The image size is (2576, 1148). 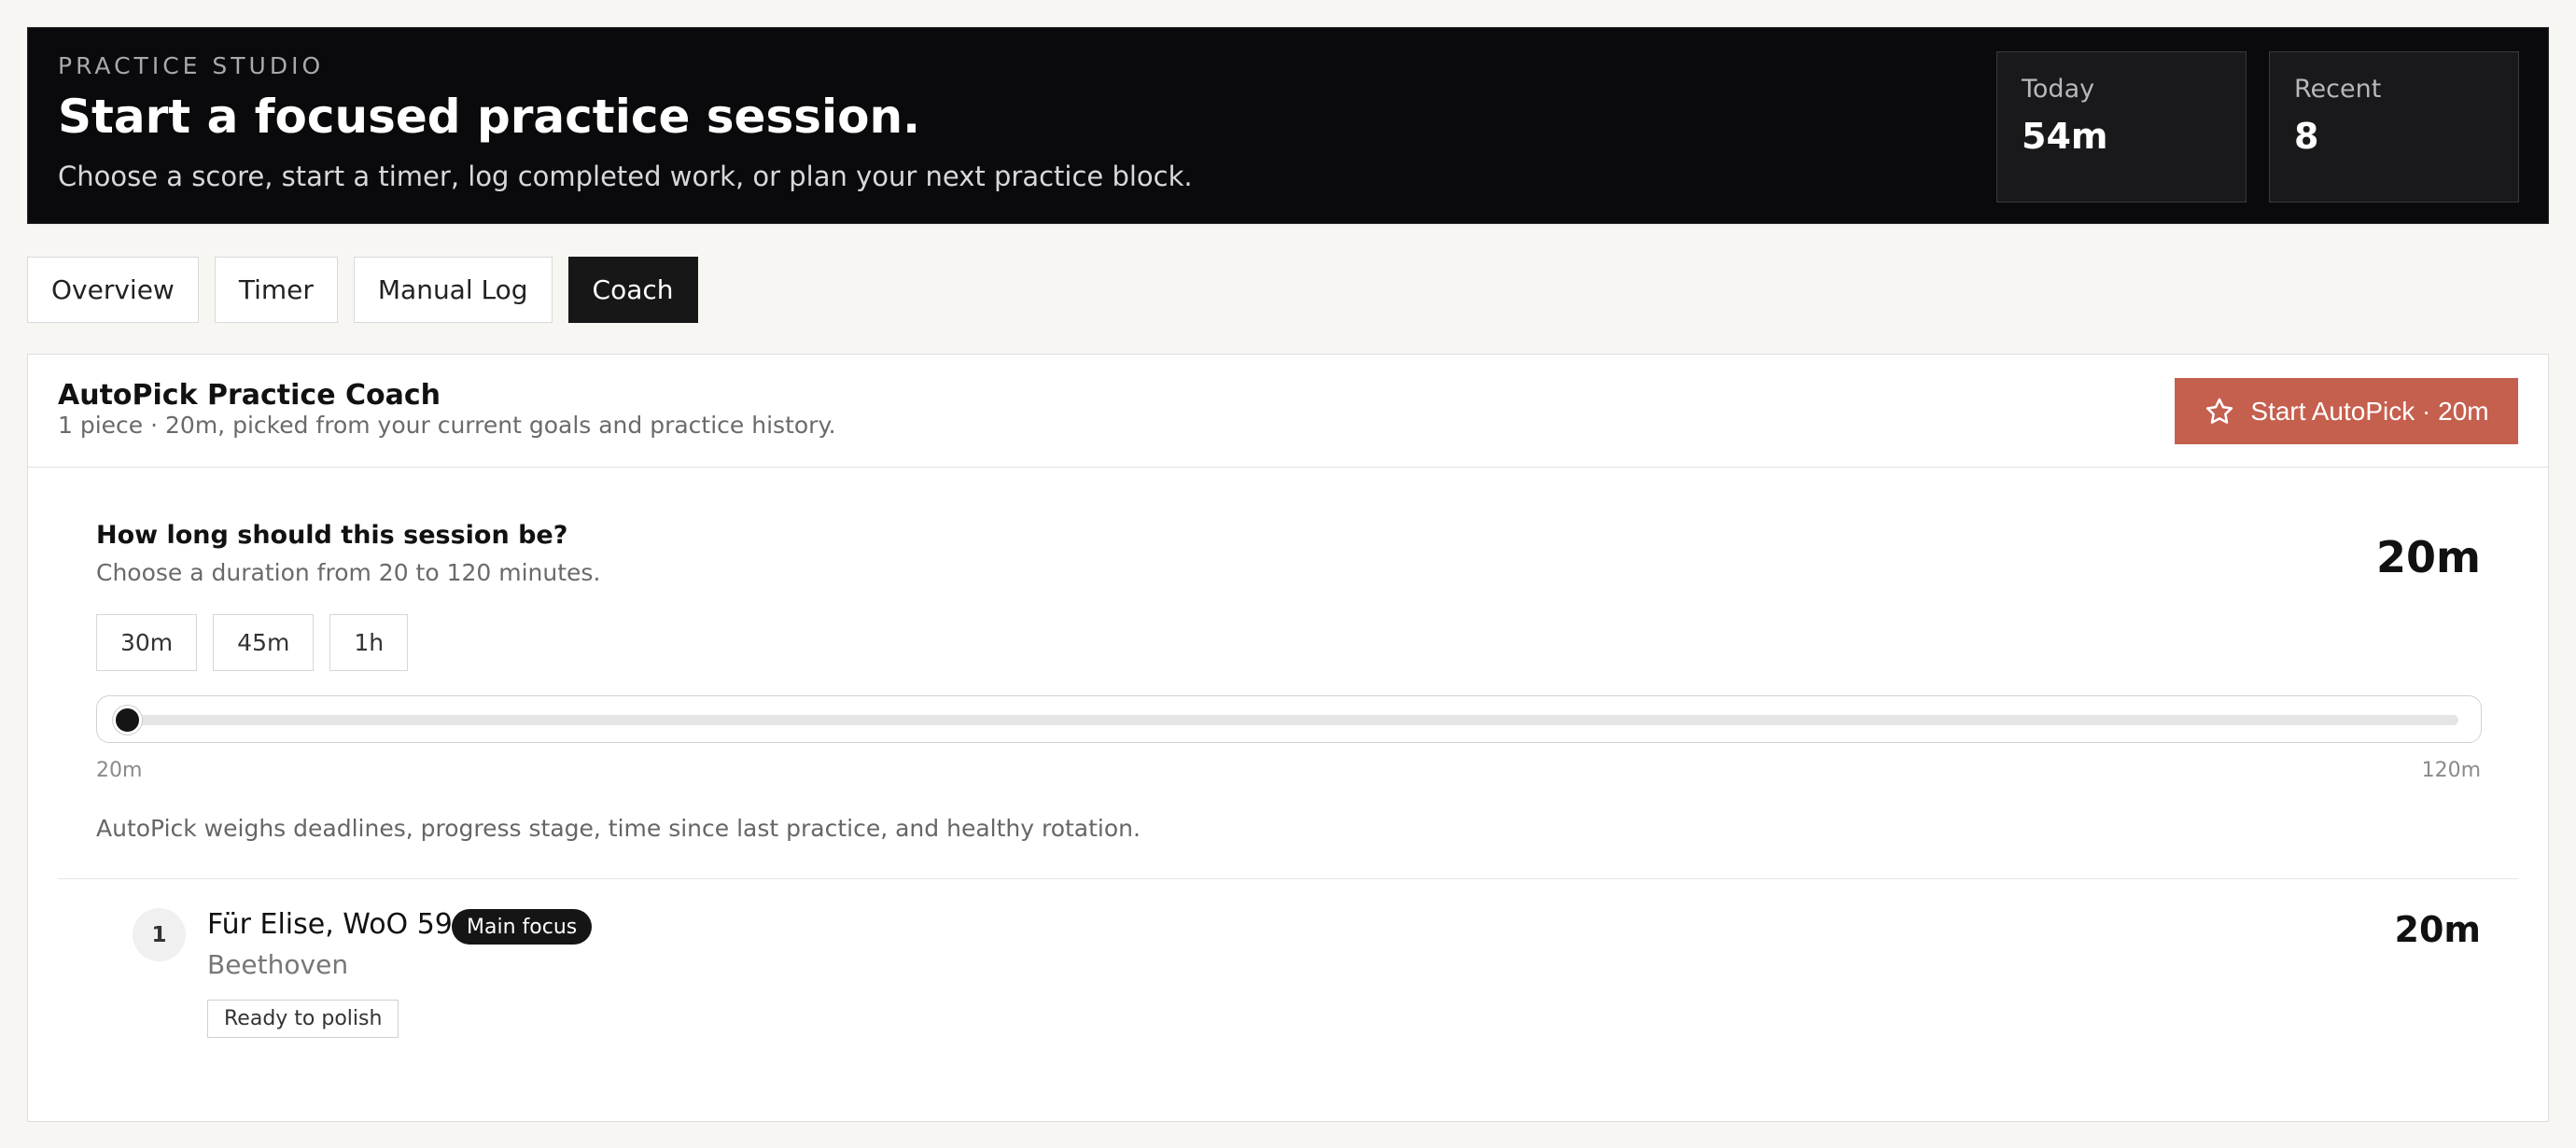 I want to click on slider-min-label: 20m, so click(x=119, y=770).